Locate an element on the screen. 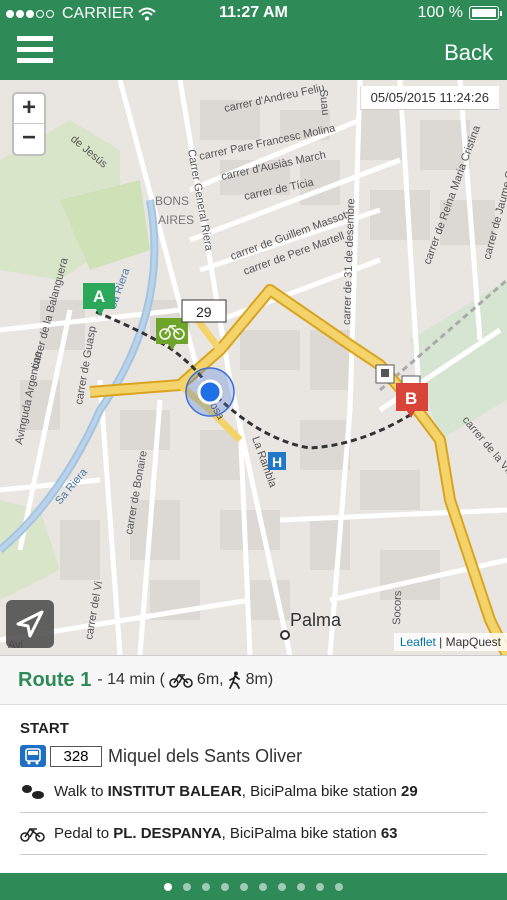 The width and height of the screenshot is (507, 900). locate-me-button is located at coordinates (30, 624).